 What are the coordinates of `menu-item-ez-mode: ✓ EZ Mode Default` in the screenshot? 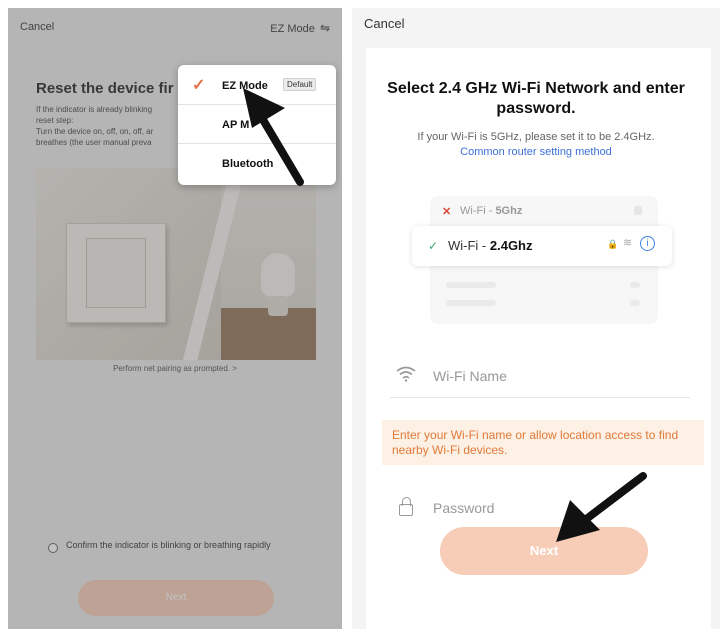 It's located at (257, 86).